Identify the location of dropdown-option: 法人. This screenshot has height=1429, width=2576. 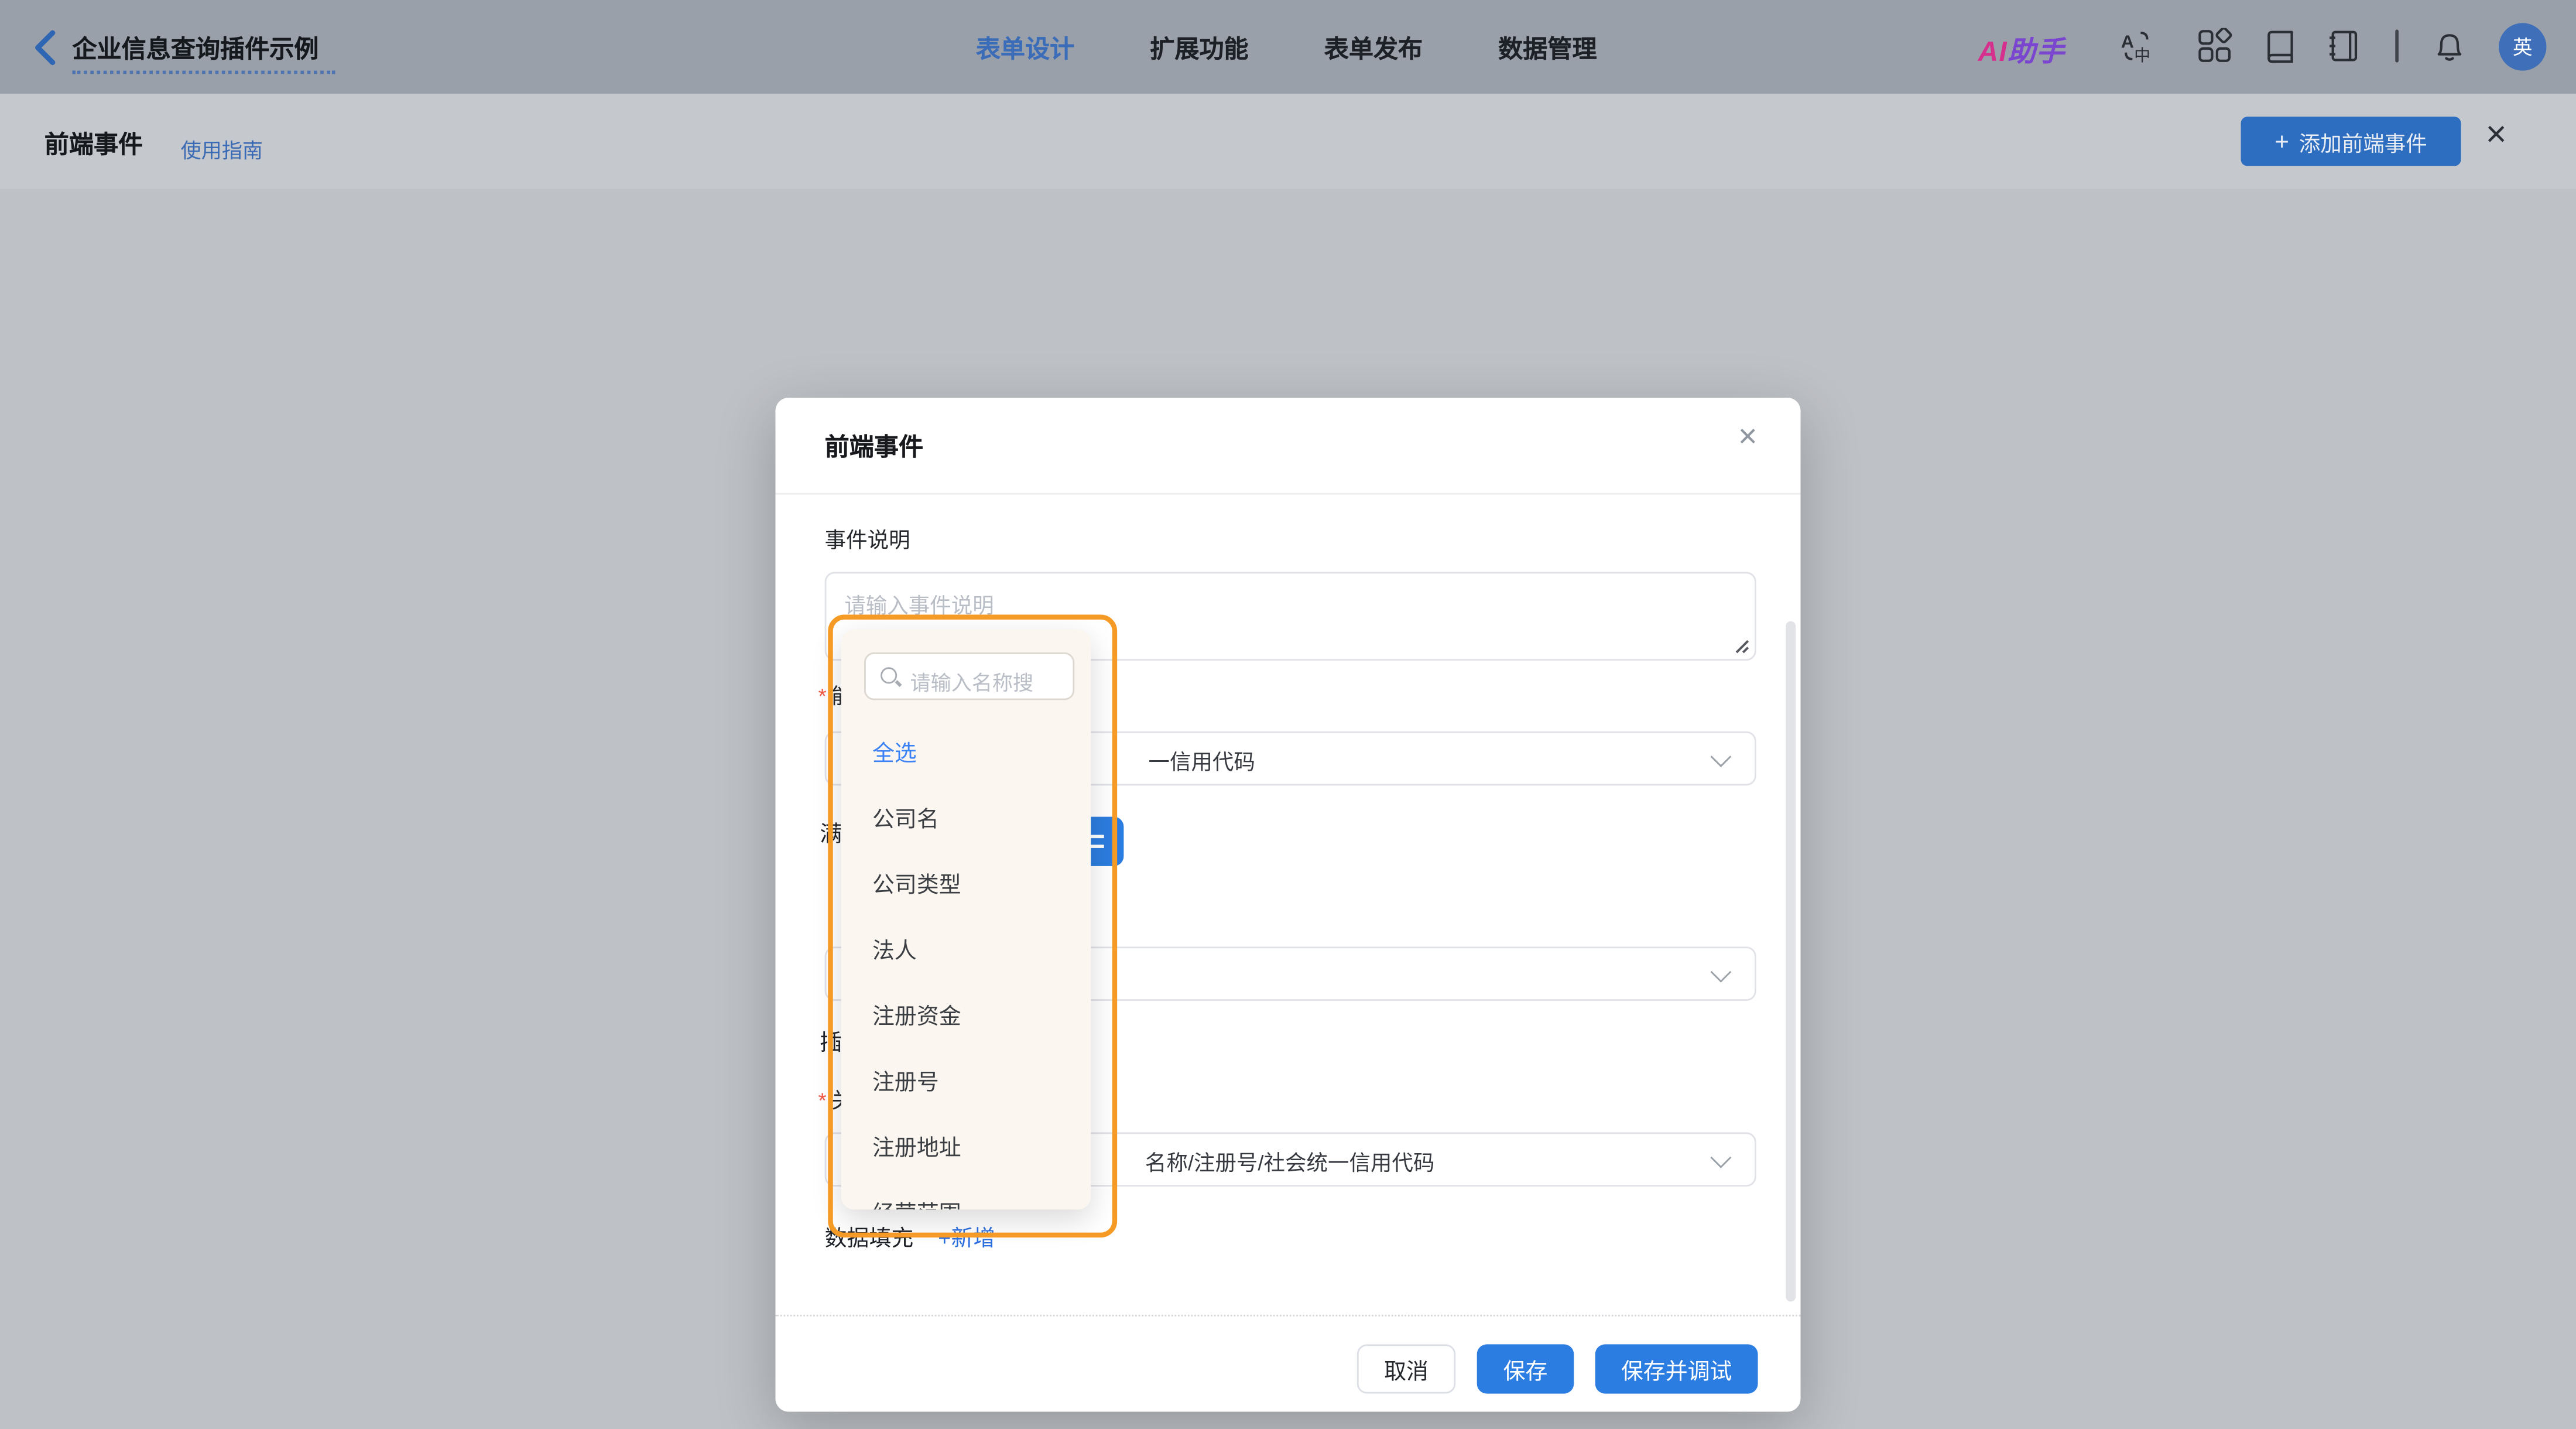
(971, 952).